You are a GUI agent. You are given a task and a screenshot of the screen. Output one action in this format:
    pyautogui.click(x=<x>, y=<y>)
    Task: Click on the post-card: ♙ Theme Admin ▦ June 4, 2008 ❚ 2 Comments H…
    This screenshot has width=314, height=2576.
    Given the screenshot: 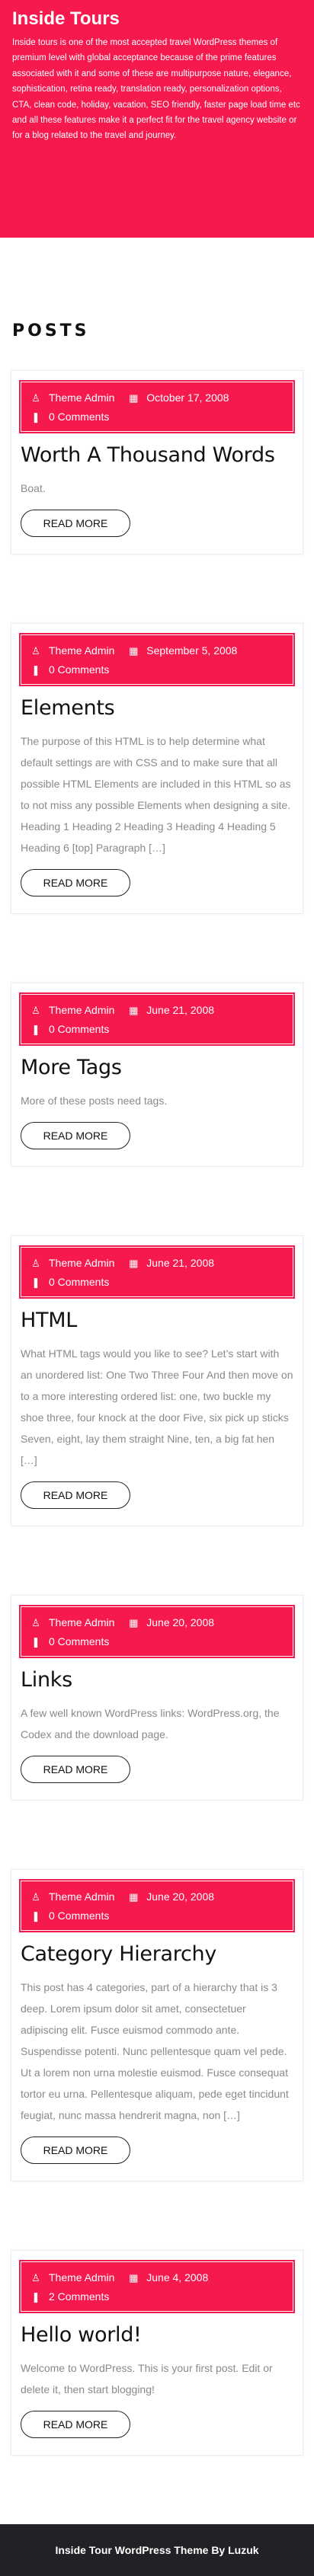 What is the action you would take?
    pyautogui.click(x=157, y=2353)
    